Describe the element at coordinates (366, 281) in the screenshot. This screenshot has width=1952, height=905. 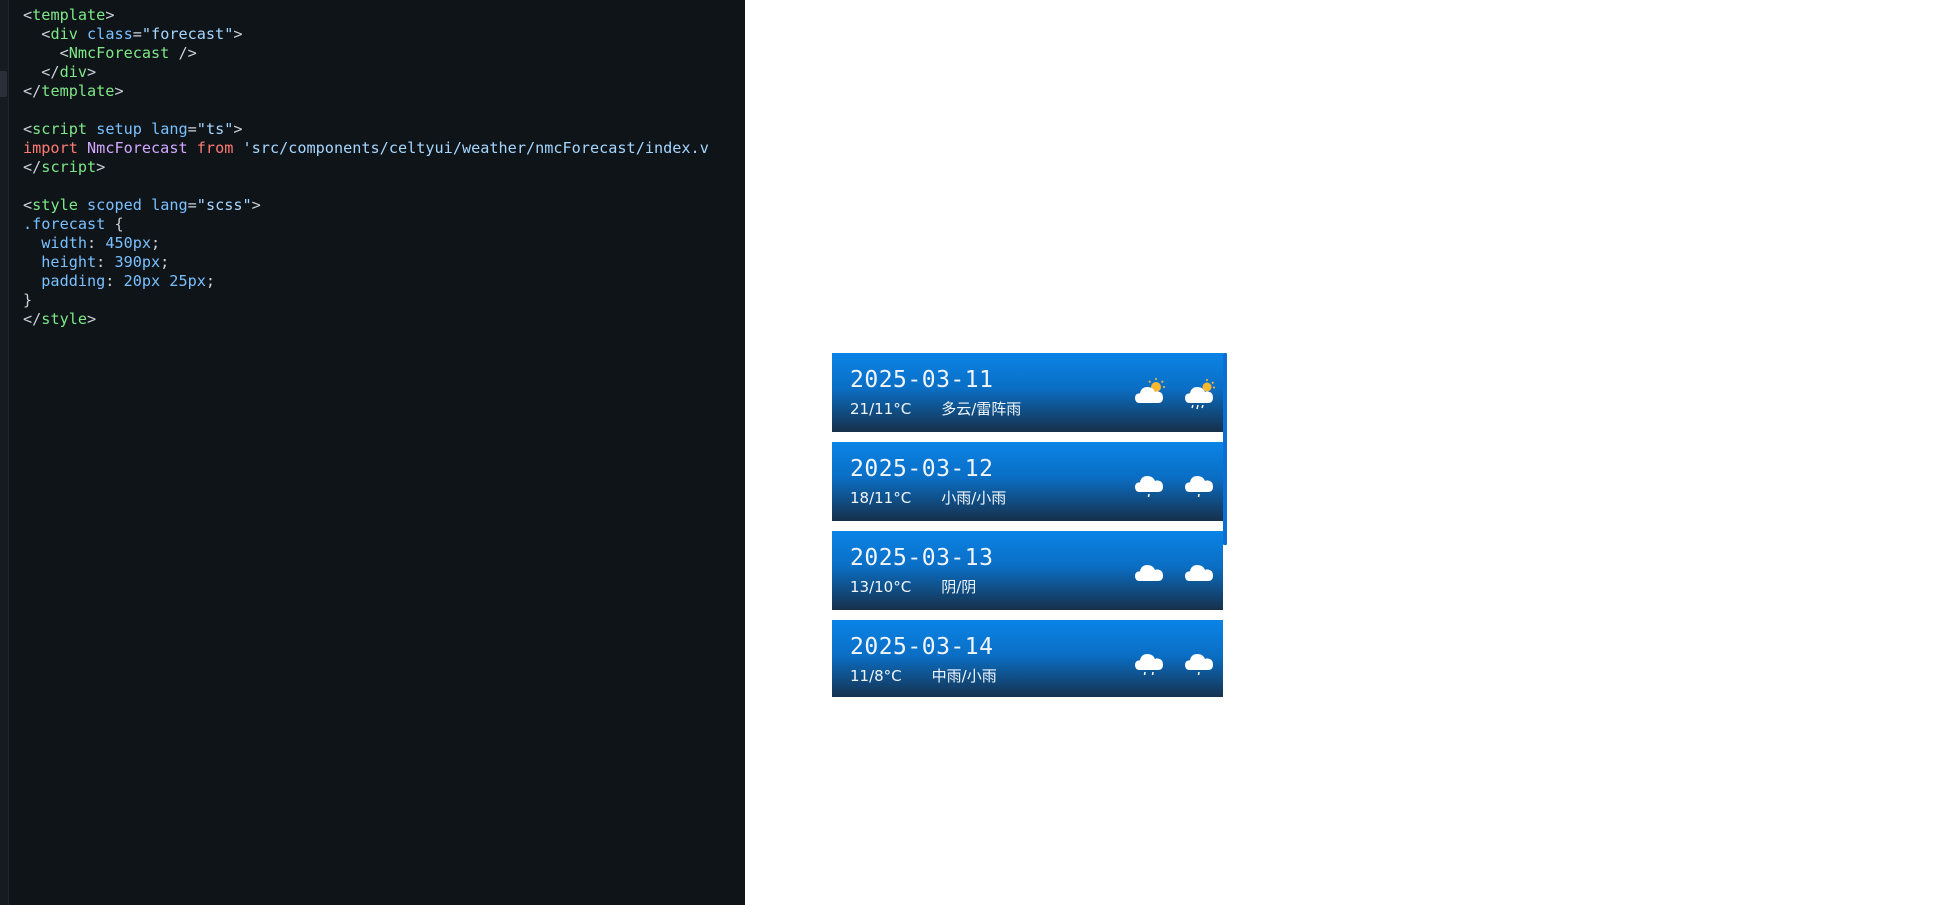
I see `code-line: padding: 20px 25px;` at that location.